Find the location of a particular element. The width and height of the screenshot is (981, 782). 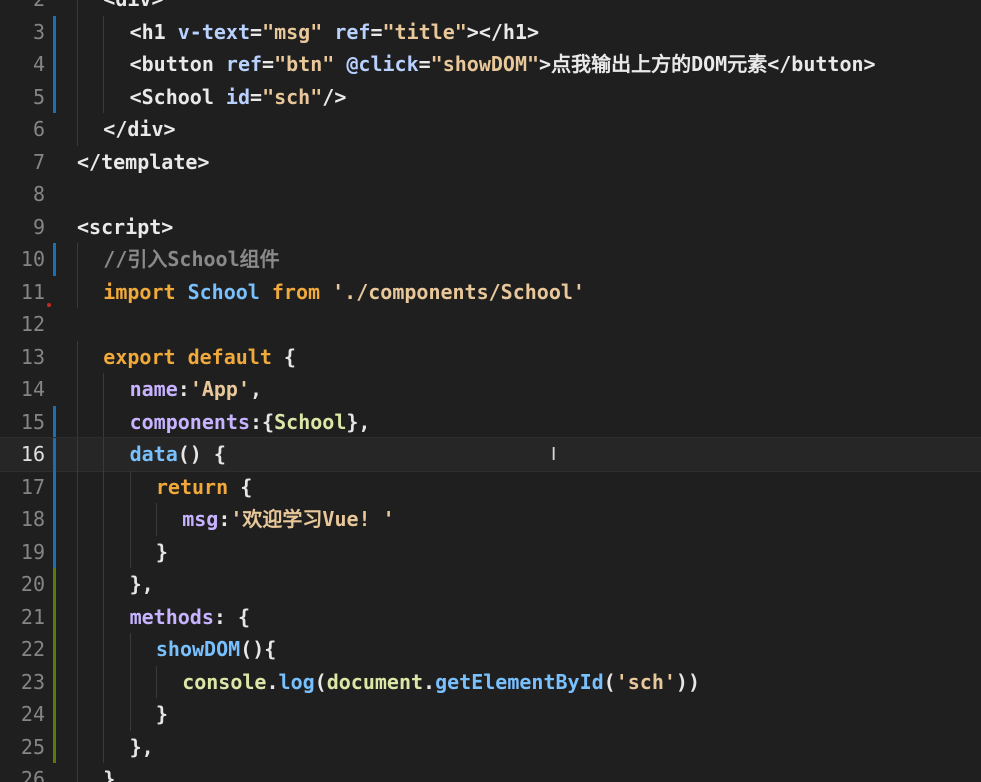

code-line: 14 name:'App', is located at coordinates (490, 389).